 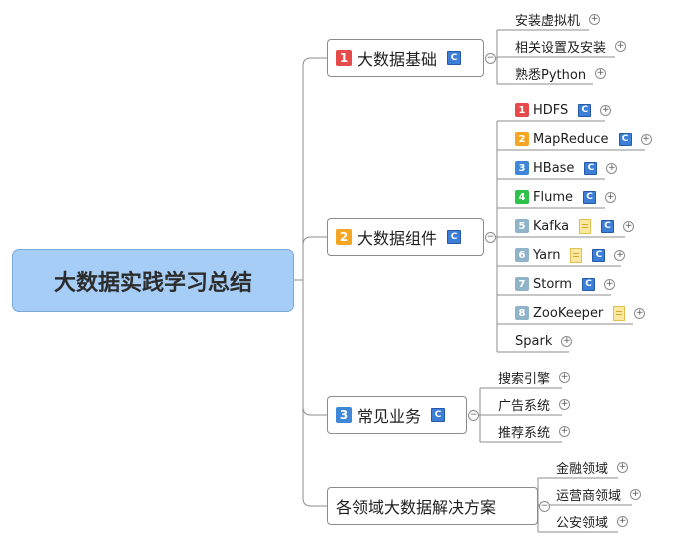 What do you see at coordinates (524, 406) in the screenshot?
I see `subtopic-label: 广告系统` at bounding box center [524, 406].